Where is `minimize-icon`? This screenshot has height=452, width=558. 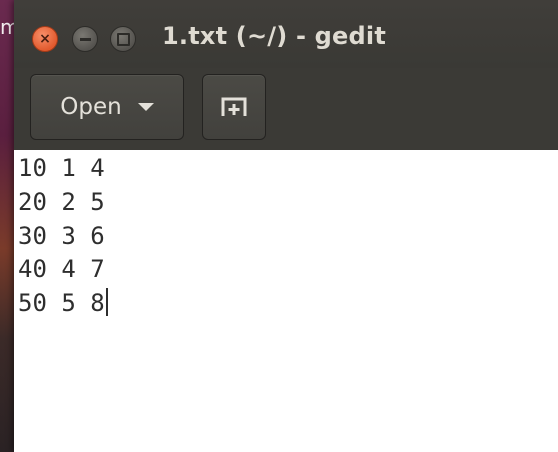 minimize-icon is located at coordinates (85, 39).